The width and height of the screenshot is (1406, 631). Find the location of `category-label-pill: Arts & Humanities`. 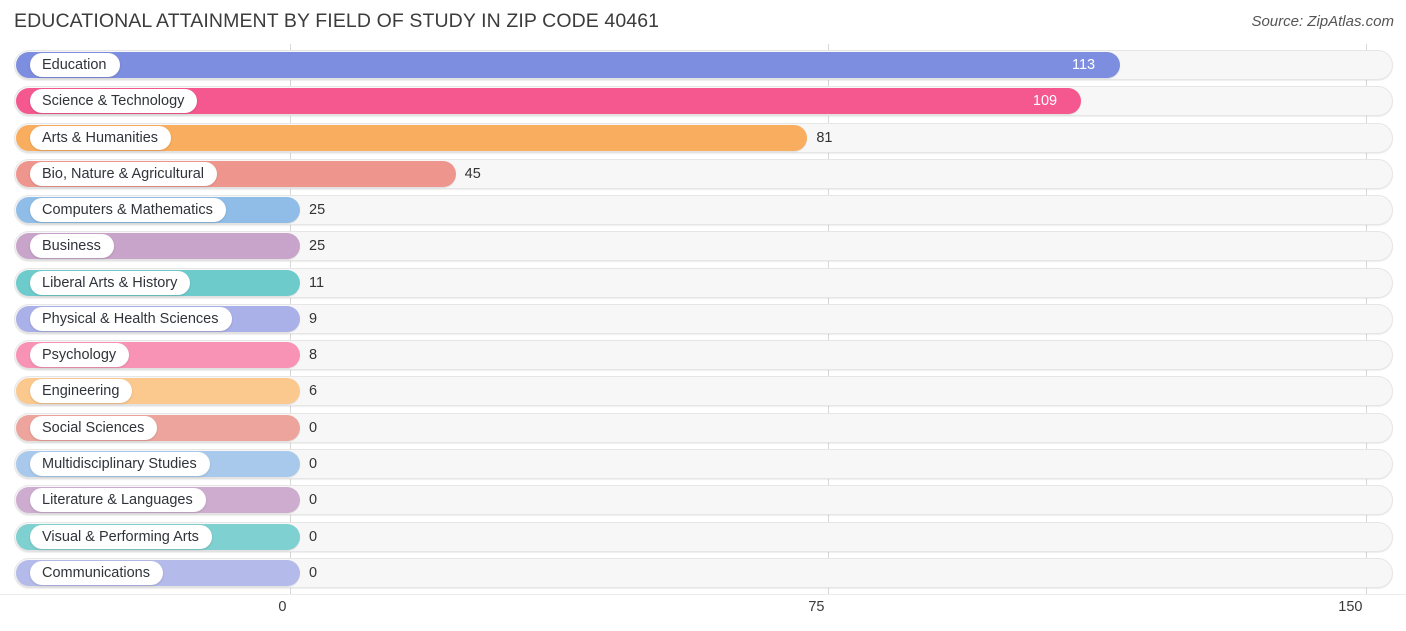

category-label-pill: Arts & Humanities is located at coordinates (101, 137).